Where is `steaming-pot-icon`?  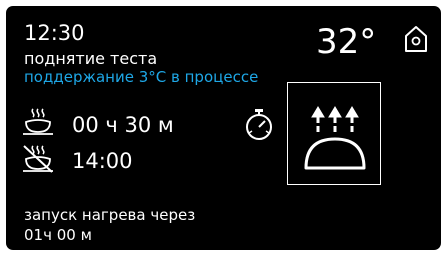 steaming-pot-icon is located at coordinates (38, 121).